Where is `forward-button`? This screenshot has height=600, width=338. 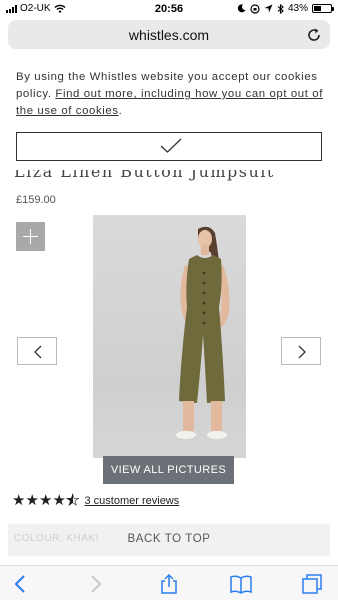 forward-button is located at coordinates (95, 584).